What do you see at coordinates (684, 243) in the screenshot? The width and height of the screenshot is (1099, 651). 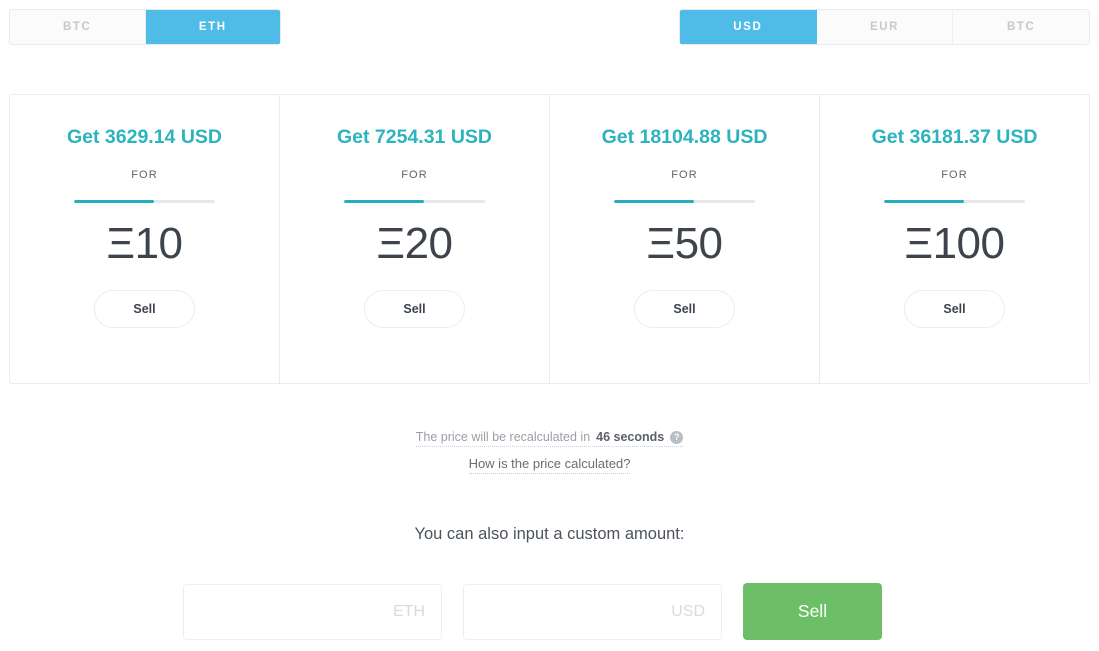 I see `offer-card-amount: Ξ50` at bounding box center [684, 243].